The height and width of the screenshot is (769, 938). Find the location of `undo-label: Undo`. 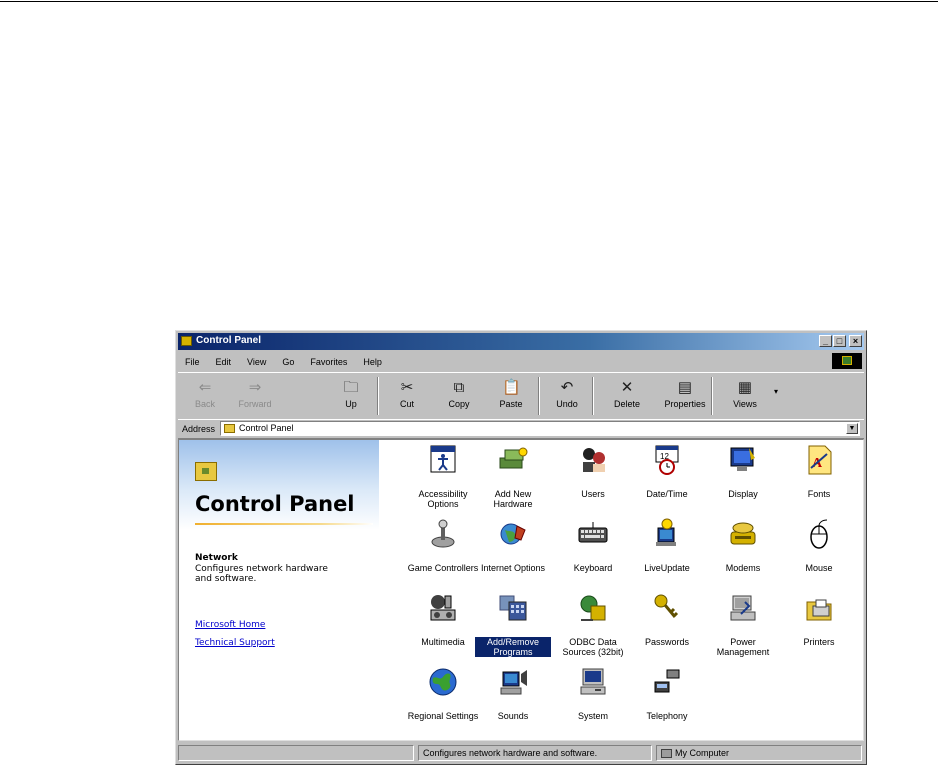

undo-label: Undo is located at coordinates (567, 404).